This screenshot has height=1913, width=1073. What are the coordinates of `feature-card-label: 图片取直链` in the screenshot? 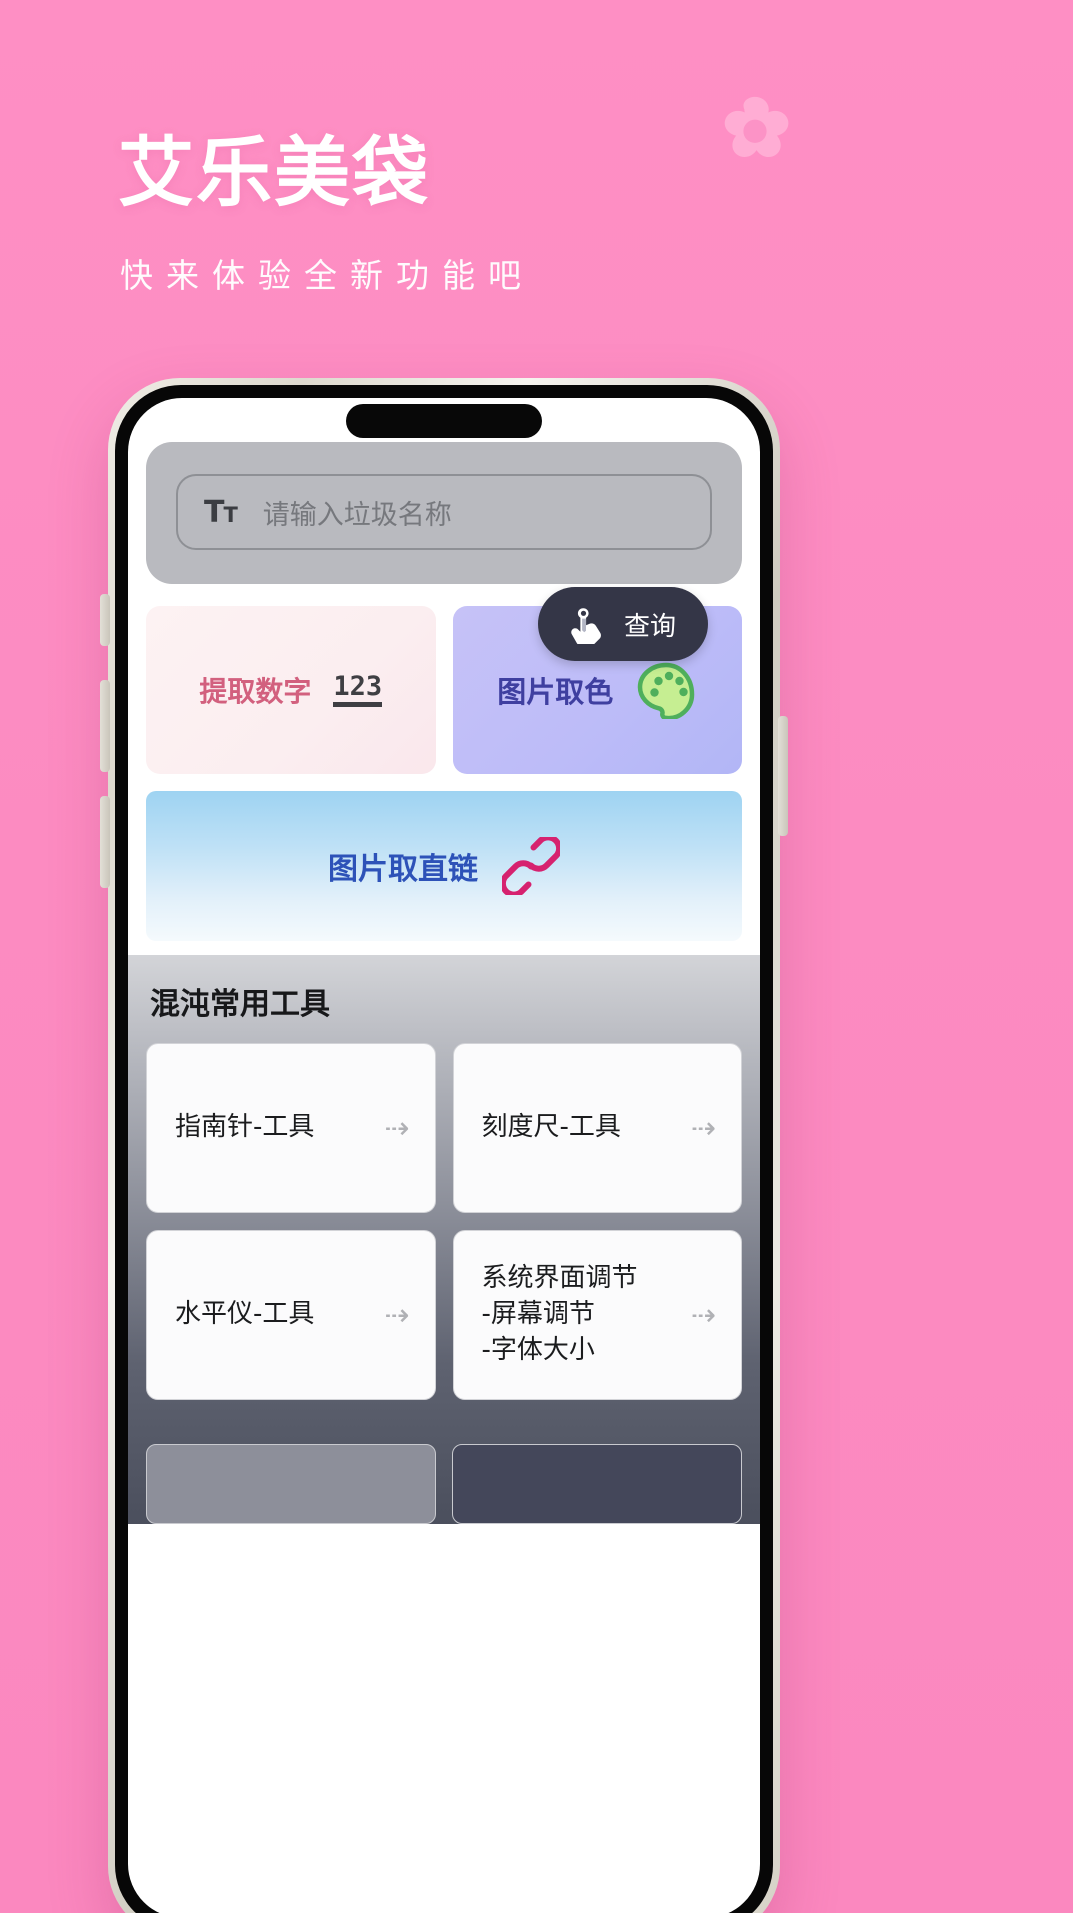 It's located at (403, 869).